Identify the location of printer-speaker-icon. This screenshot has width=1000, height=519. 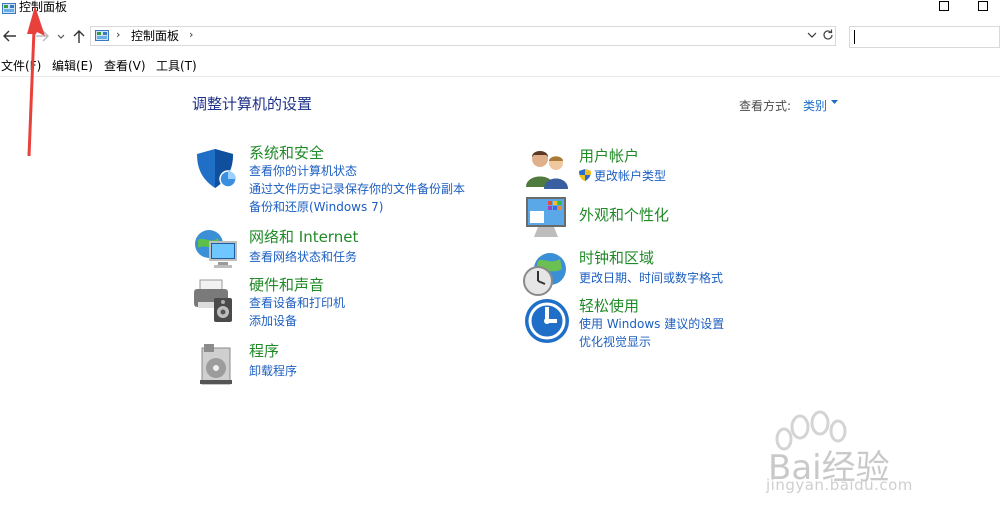
(216, 300).